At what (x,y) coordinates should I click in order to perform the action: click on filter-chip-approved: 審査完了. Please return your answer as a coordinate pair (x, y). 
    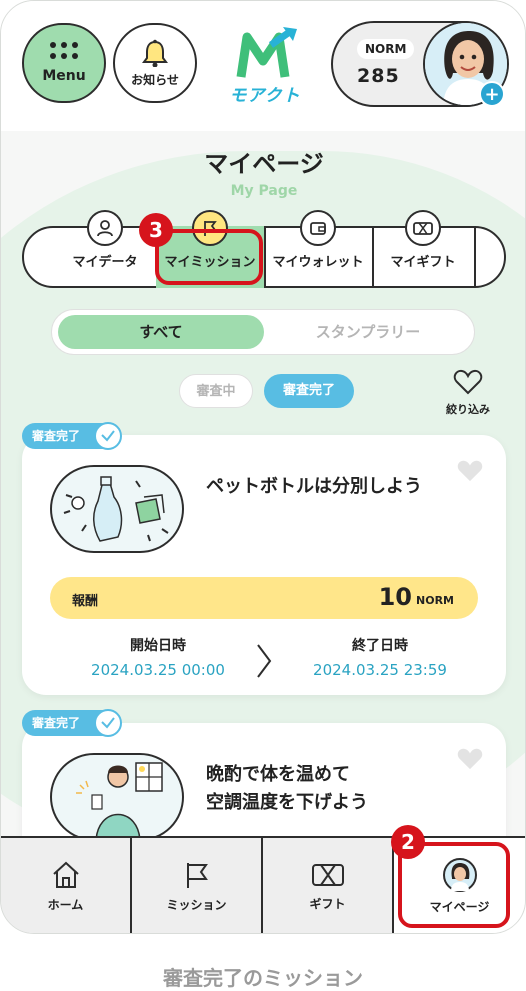
    Looking at the image, I should click on (309, 391).